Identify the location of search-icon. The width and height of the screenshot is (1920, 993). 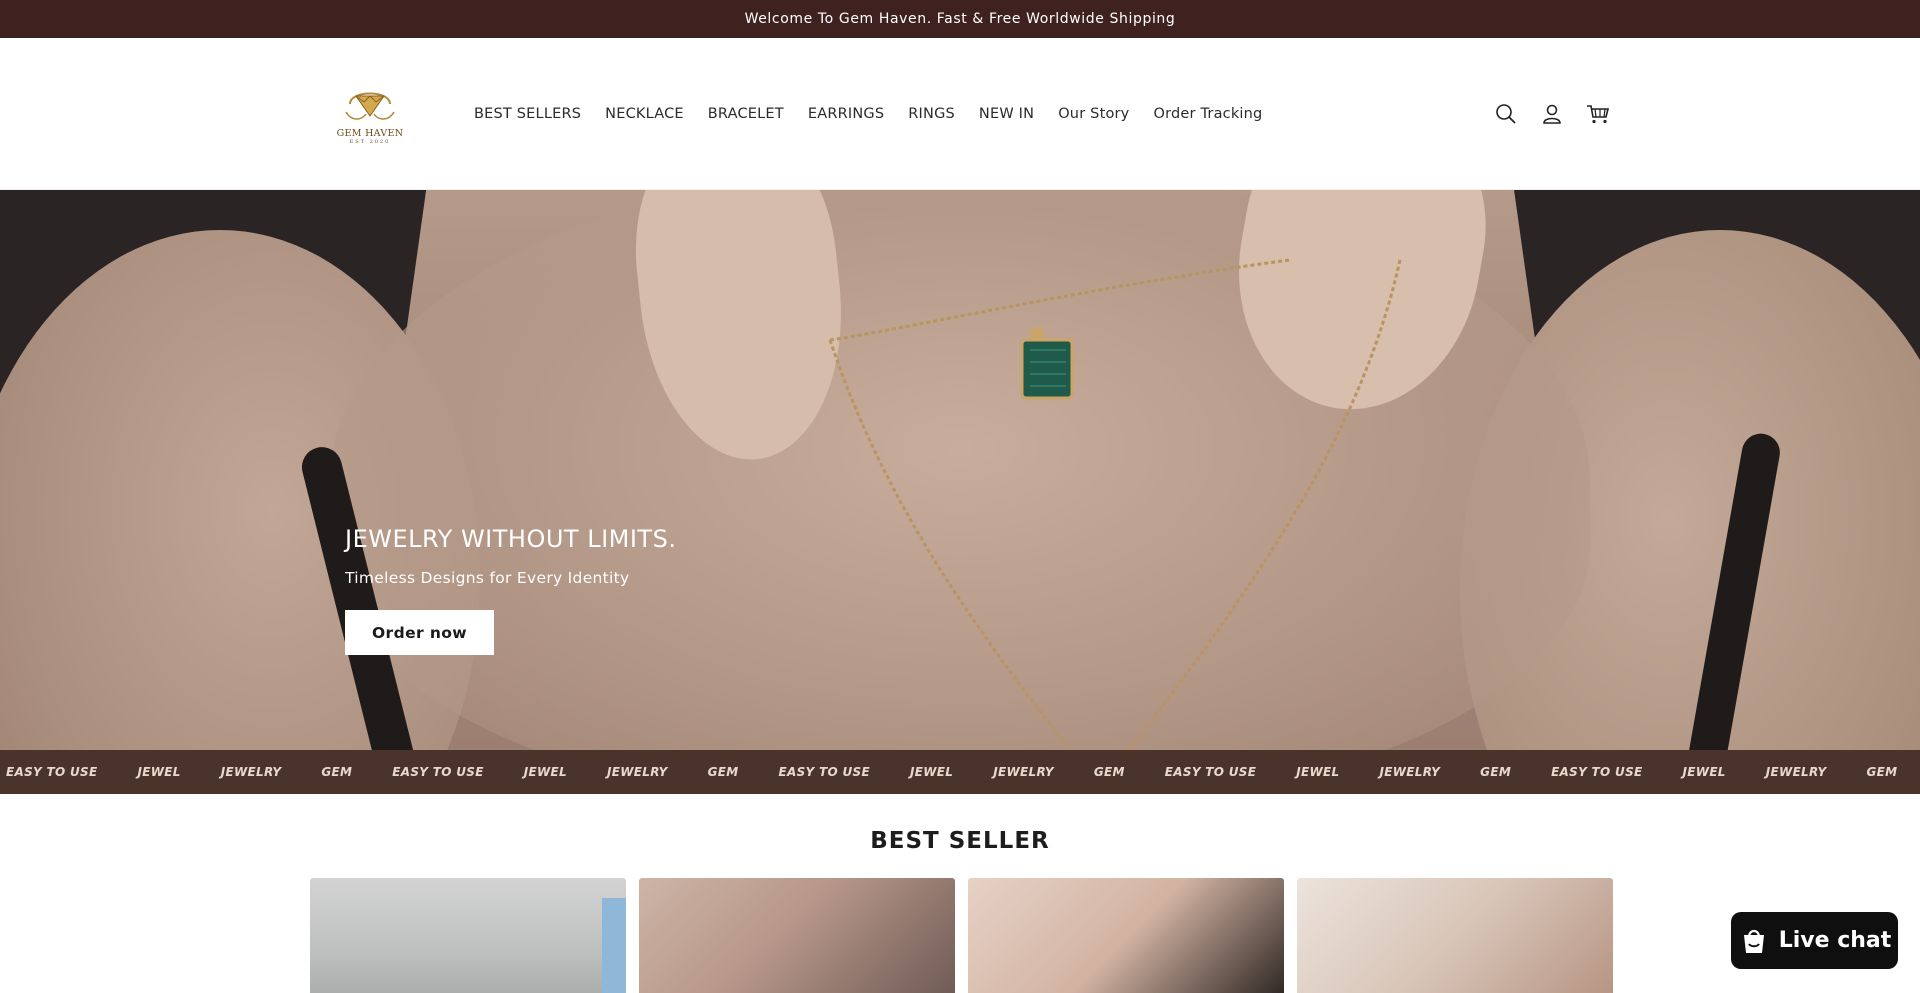
(1506, 114).